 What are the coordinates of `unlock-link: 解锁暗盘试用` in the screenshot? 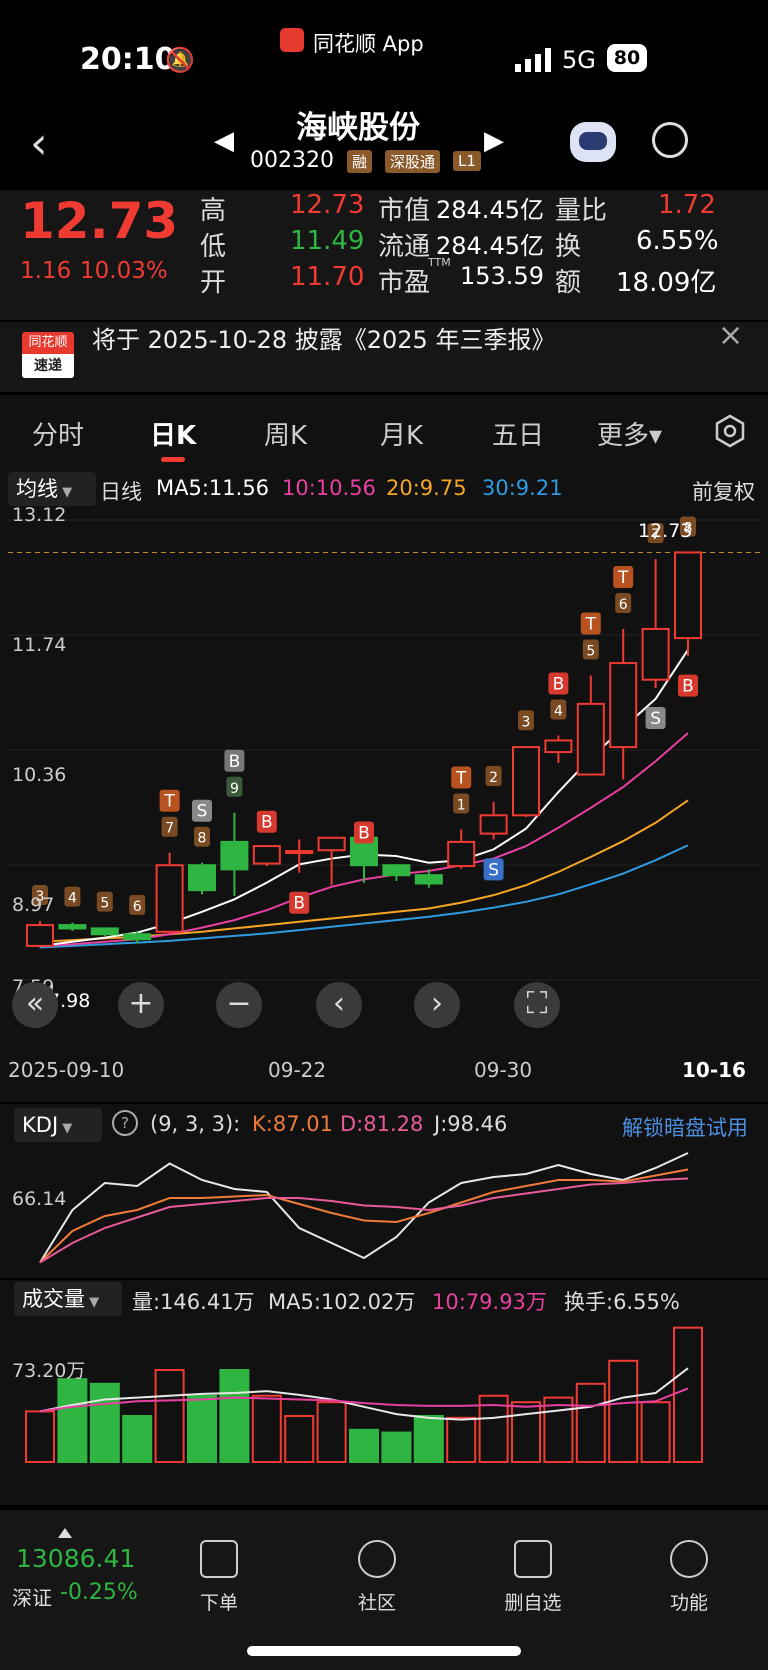 It's located at (685, 1127).